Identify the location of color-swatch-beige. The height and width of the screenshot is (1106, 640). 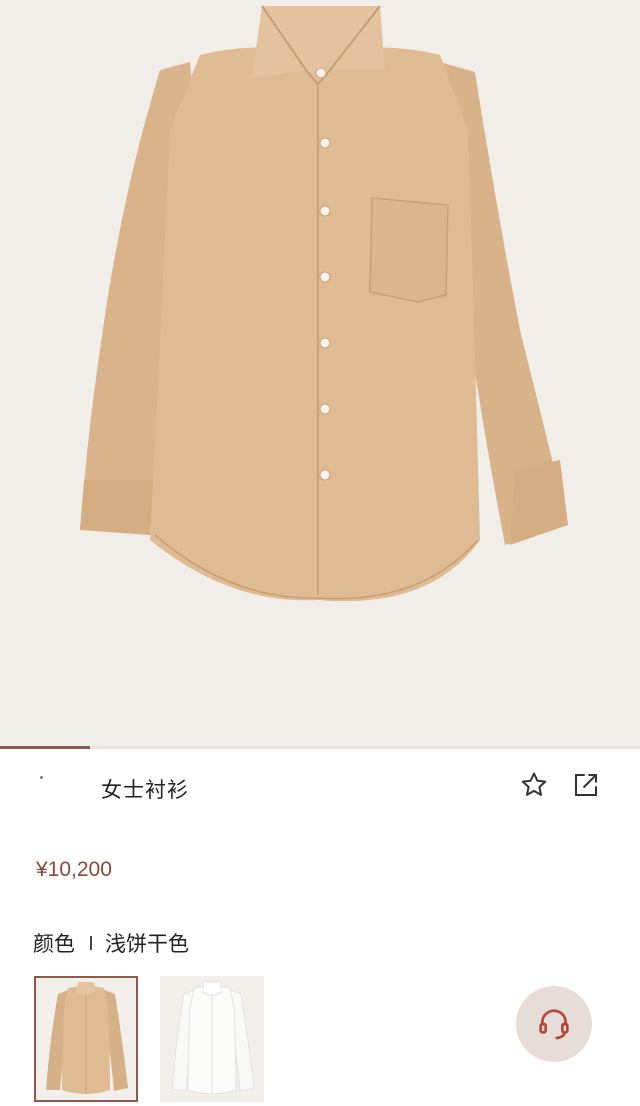
(86, 1039).